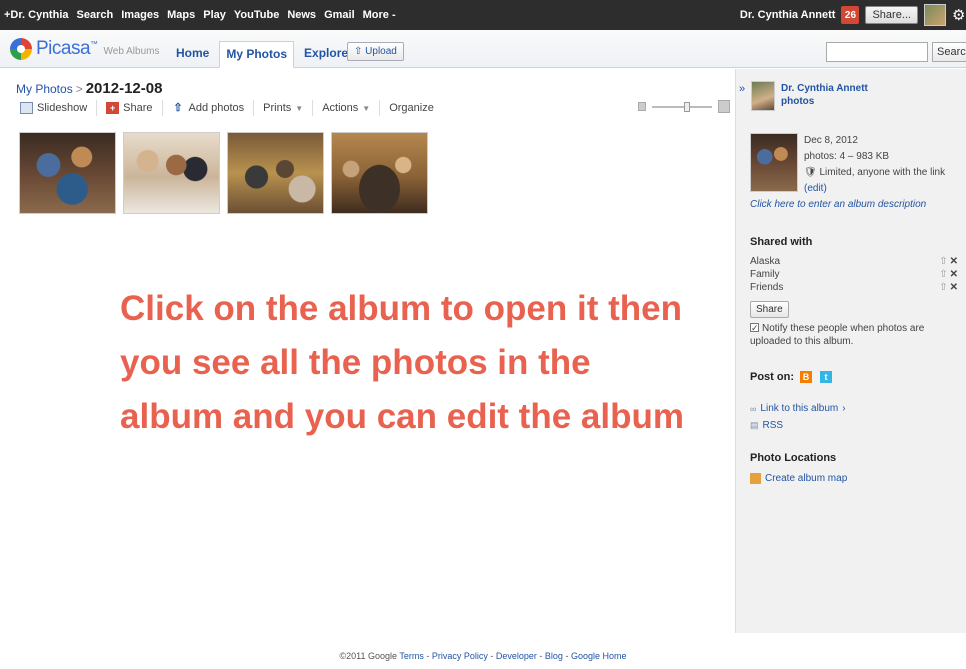  Describe the element at coordinates (855, 287) in the screenshot. I see `list-item: Friends ⇧✕` at that location.